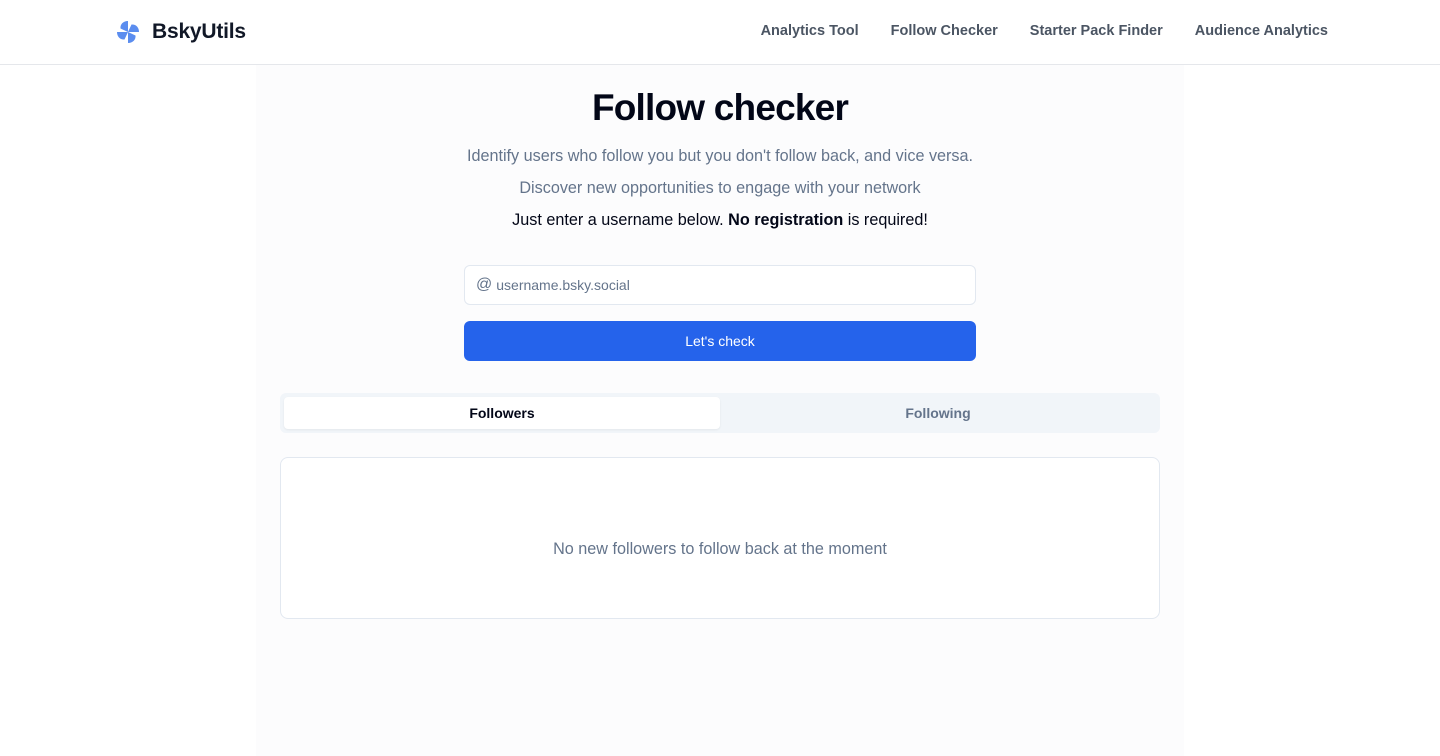 This screenshot has width=1440, height=756. What do you see at coordinates (810, 31) in the screenshot?
I see `nav-link-analytics-tool: Analytics Tool` at bounding box center [810, 31].